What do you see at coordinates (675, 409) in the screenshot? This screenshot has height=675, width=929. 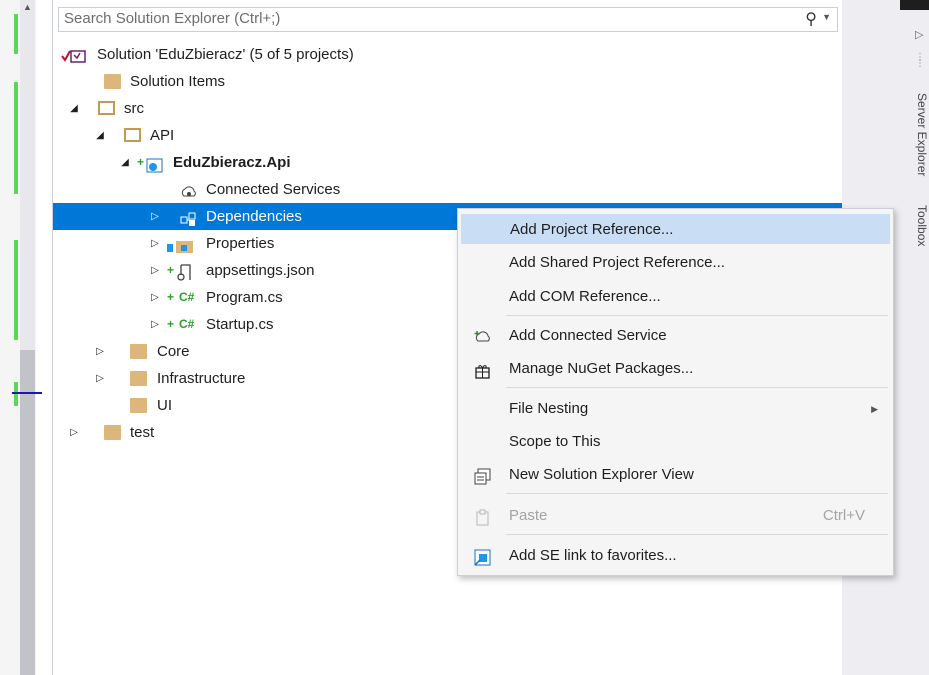 I see `menu-item-file-nesting: File Nesting ▶` at bounding box center [675, 409].